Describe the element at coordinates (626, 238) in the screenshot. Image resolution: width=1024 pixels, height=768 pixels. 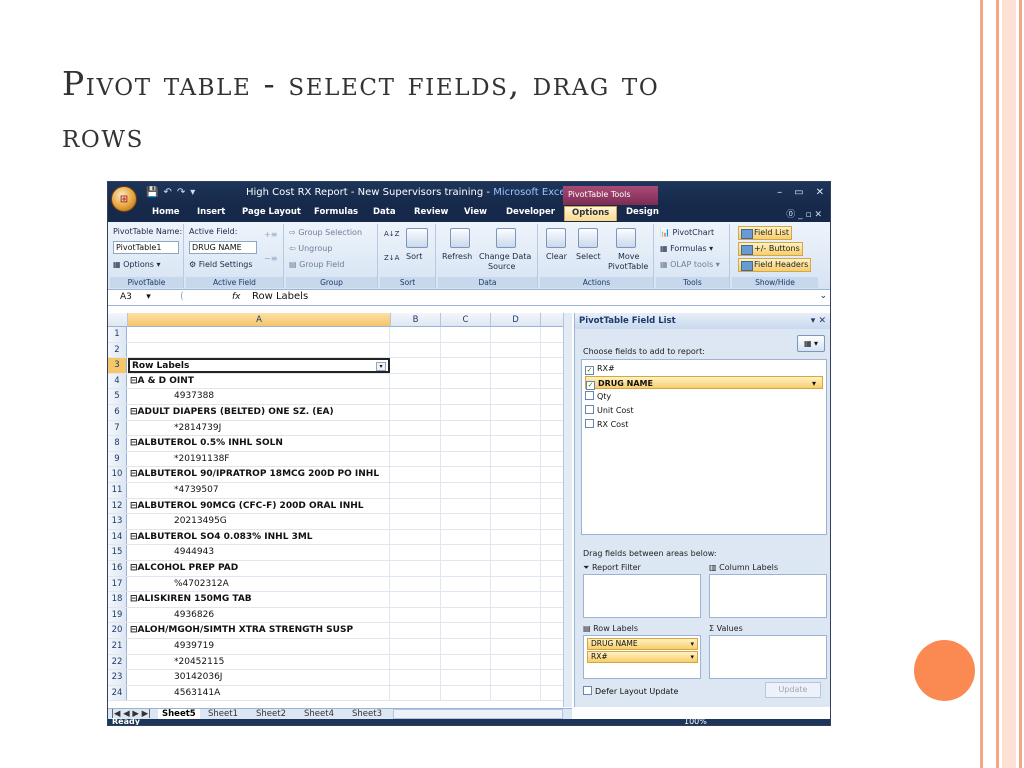
I see `move-pivottable-icon` at that location.